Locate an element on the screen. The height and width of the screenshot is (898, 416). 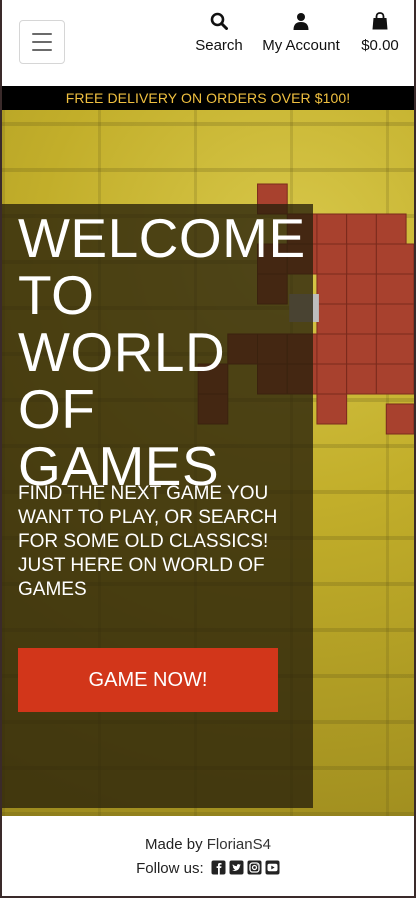
author-link: FlorianS4 is located at coordinates (239, 844).